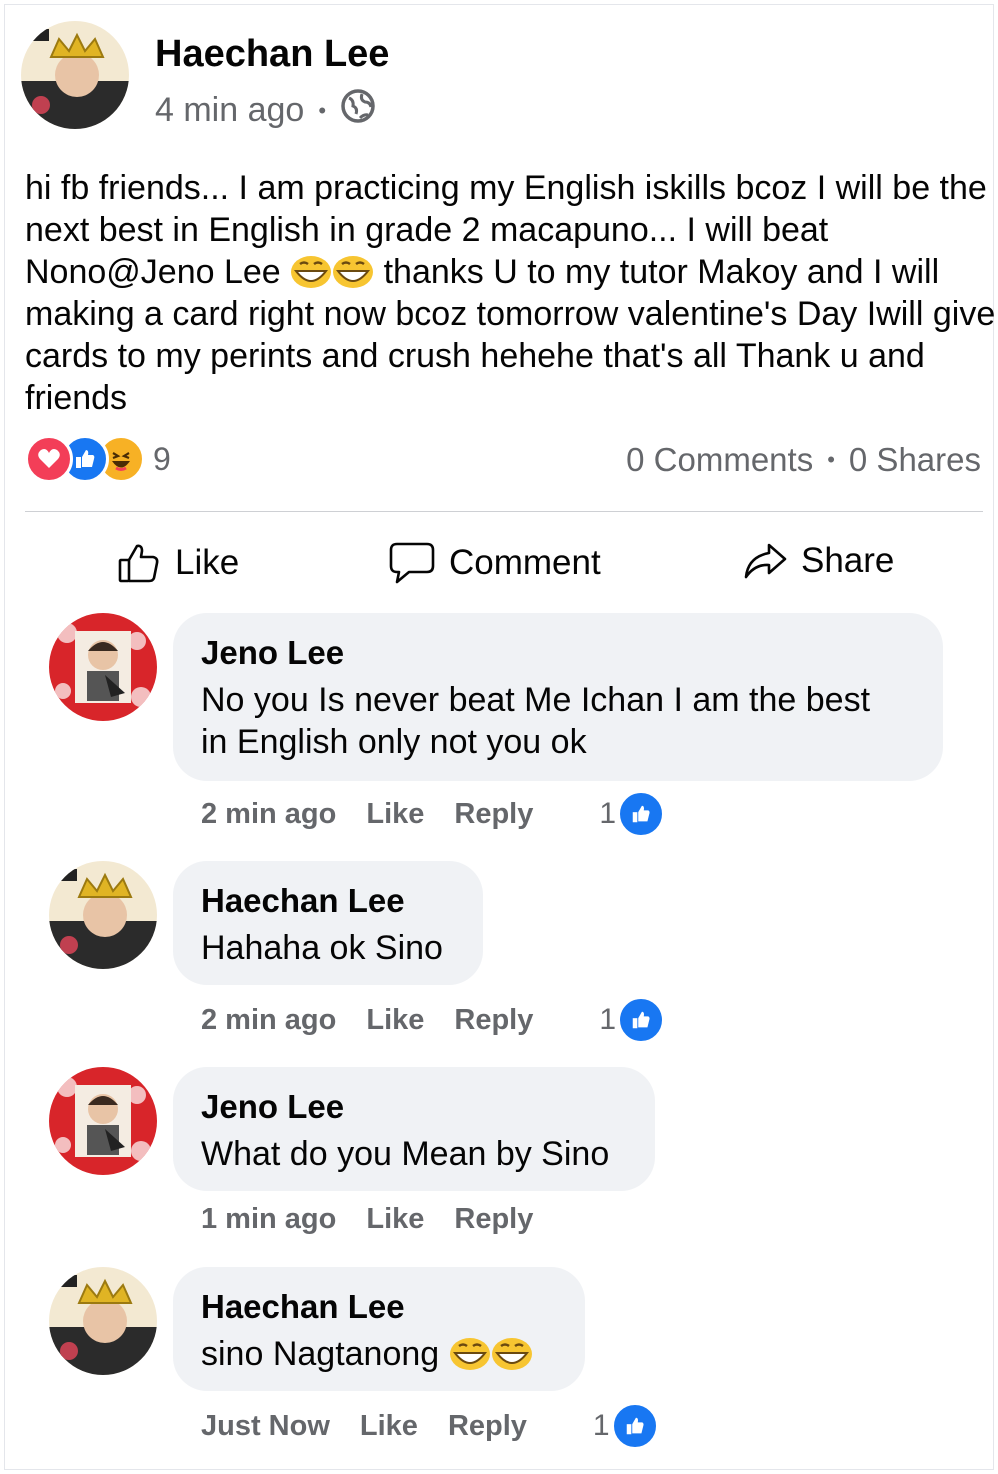  I want to click on share-arrow-icon, so click(765, 561).